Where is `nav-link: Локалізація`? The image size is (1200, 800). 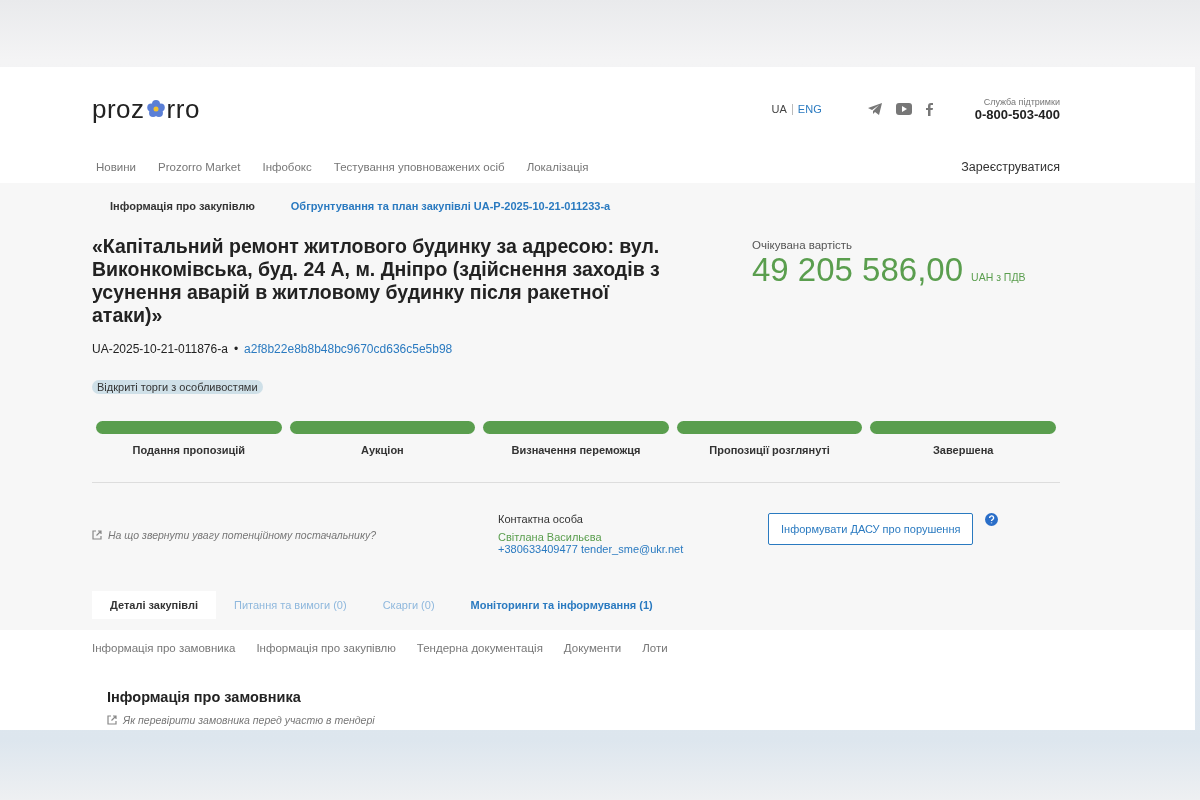 nav-link: Локалізація is located at coordinates (557, 167).